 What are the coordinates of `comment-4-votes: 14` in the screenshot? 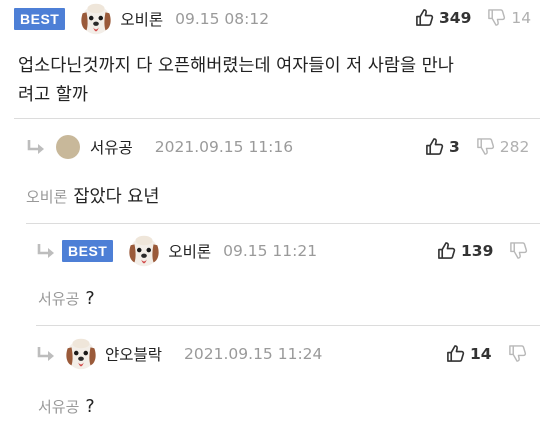 It's located at (486, 353).